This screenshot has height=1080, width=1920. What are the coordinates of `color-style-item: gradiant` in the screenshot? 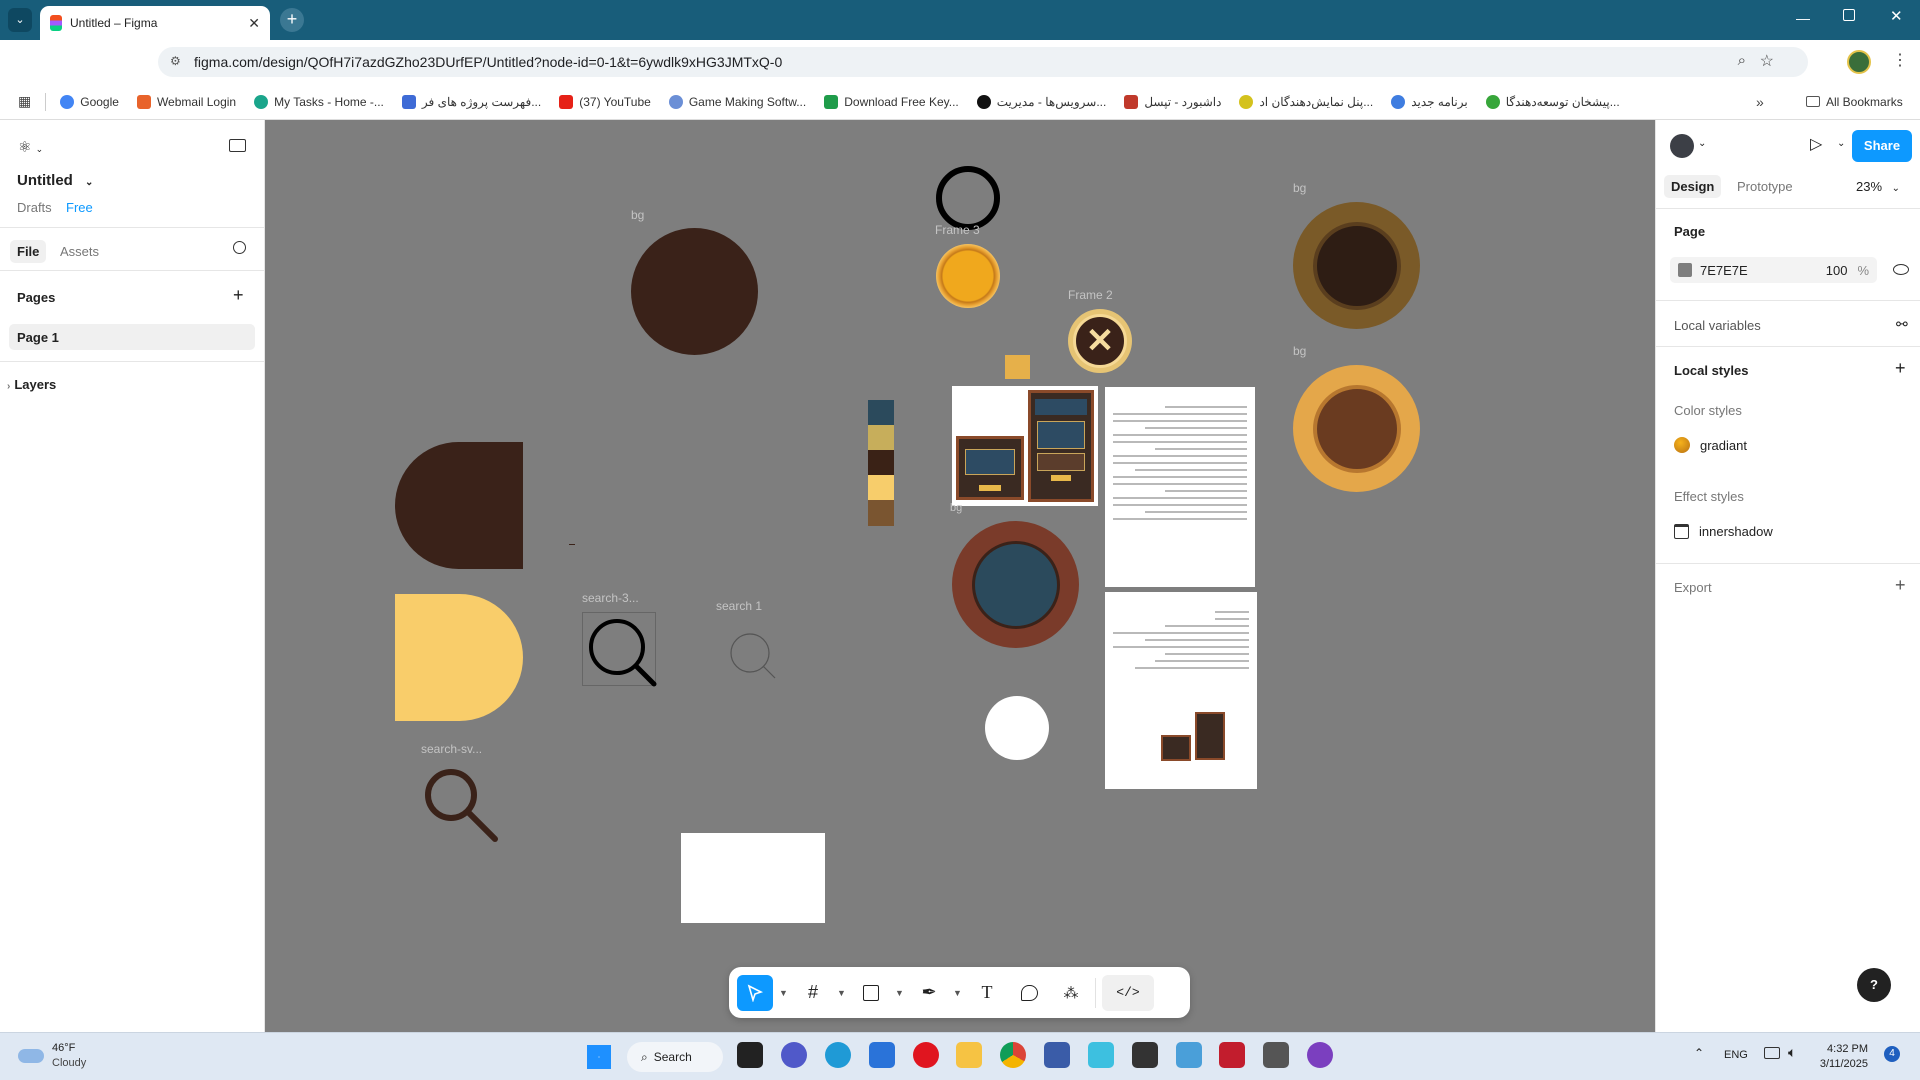 It's located at (1710, 445).